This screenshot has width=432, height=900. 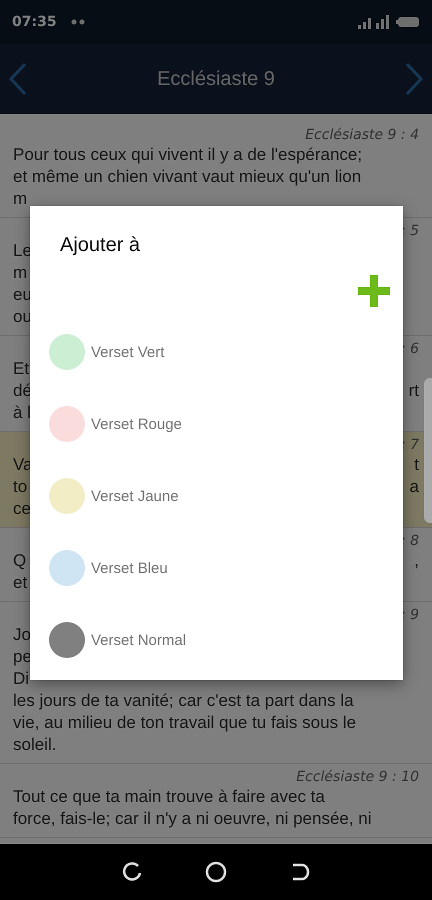 I want to click on chapter-title: Ecclésiaste 9, so click(x=216, y=79).